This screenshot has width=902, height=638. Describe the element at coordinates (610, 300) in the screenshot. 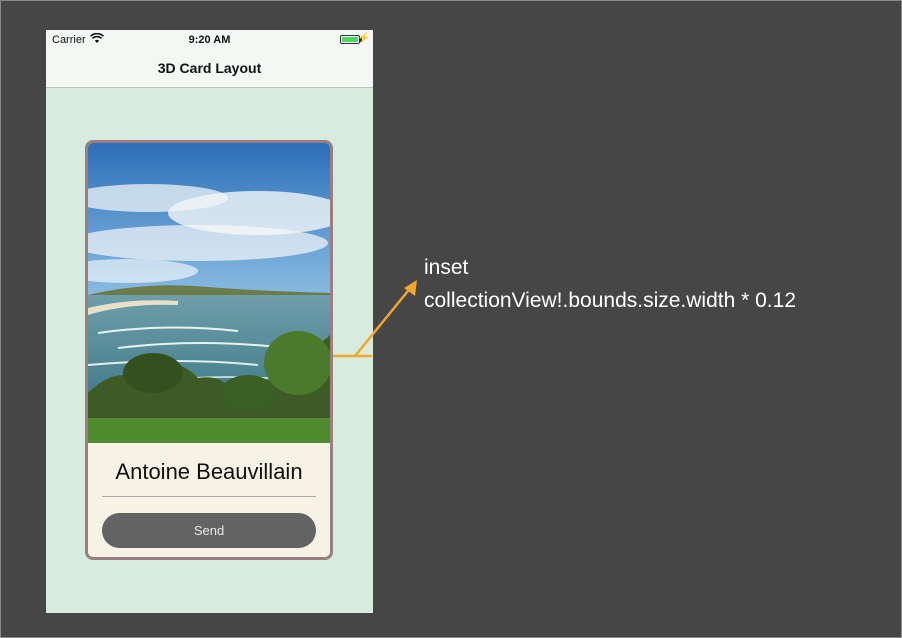

I see `annotation-formula: collectionView!.bounds.size.width * 0.12` at that location.